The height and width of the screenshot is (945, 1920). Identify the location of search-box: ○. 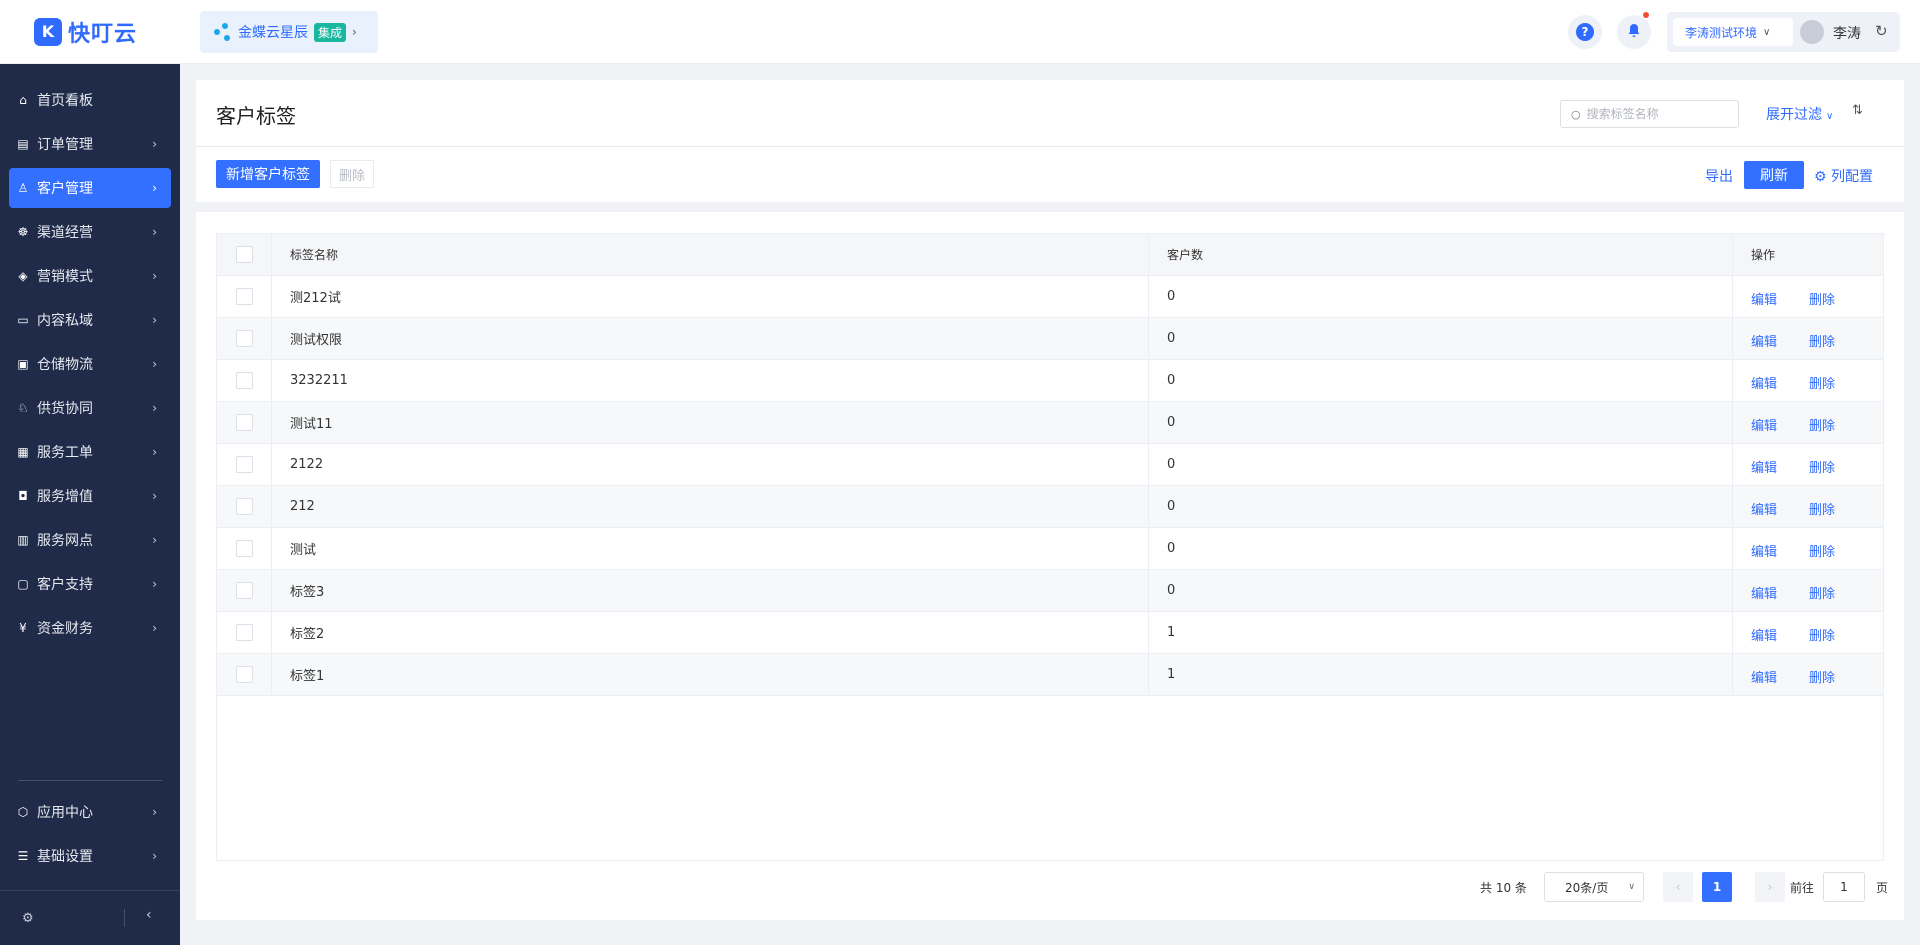
(1649, 114).